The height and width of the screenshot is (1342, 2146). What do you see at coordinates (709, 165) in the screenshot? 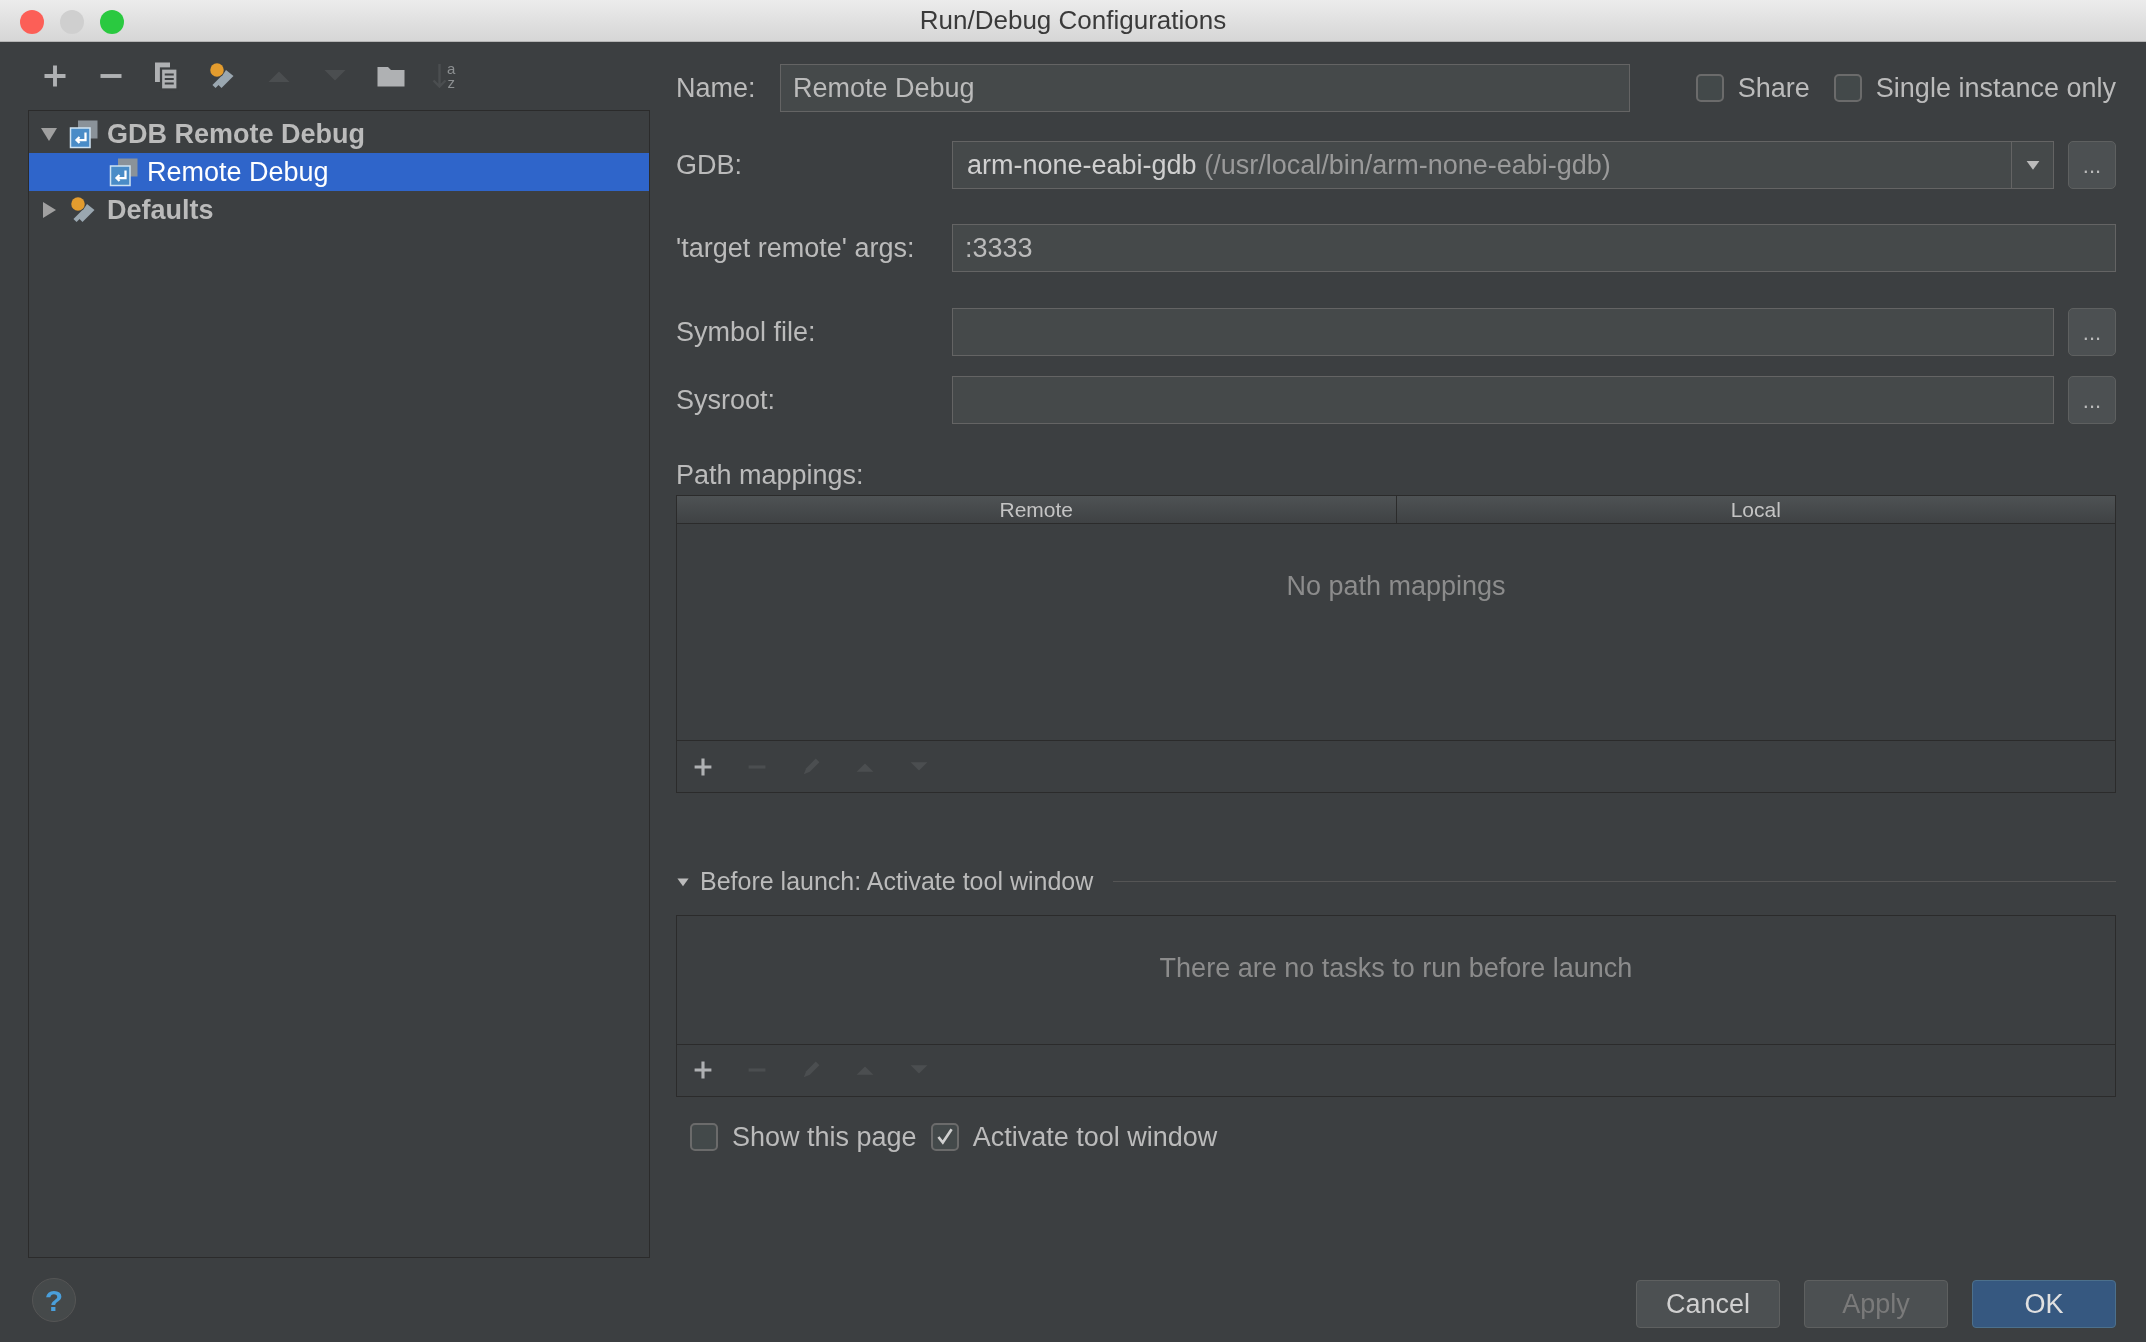
I see `field-label: GDB:` at bounding box center [709, 165].